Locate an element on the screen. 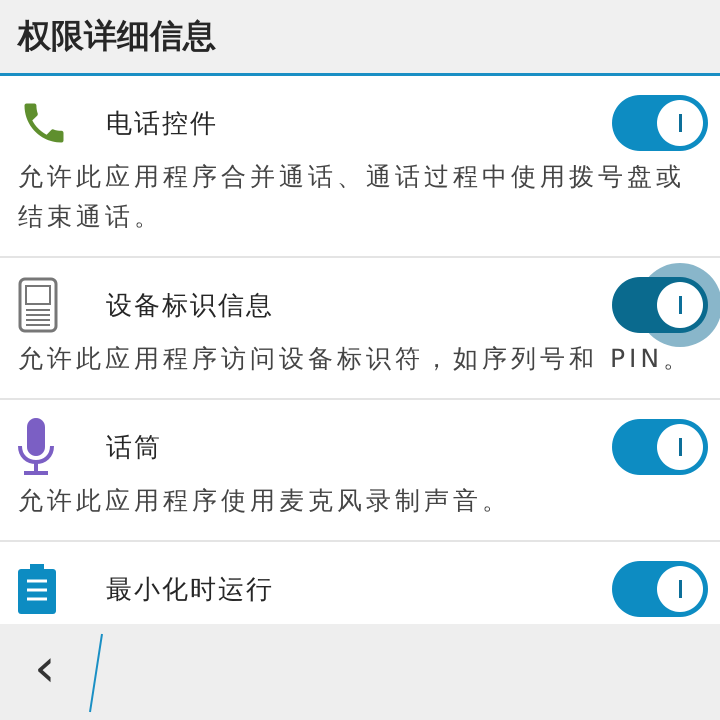 This screenshot has height=720, width=720. toggle-switch is located at coordinates (660, 305).